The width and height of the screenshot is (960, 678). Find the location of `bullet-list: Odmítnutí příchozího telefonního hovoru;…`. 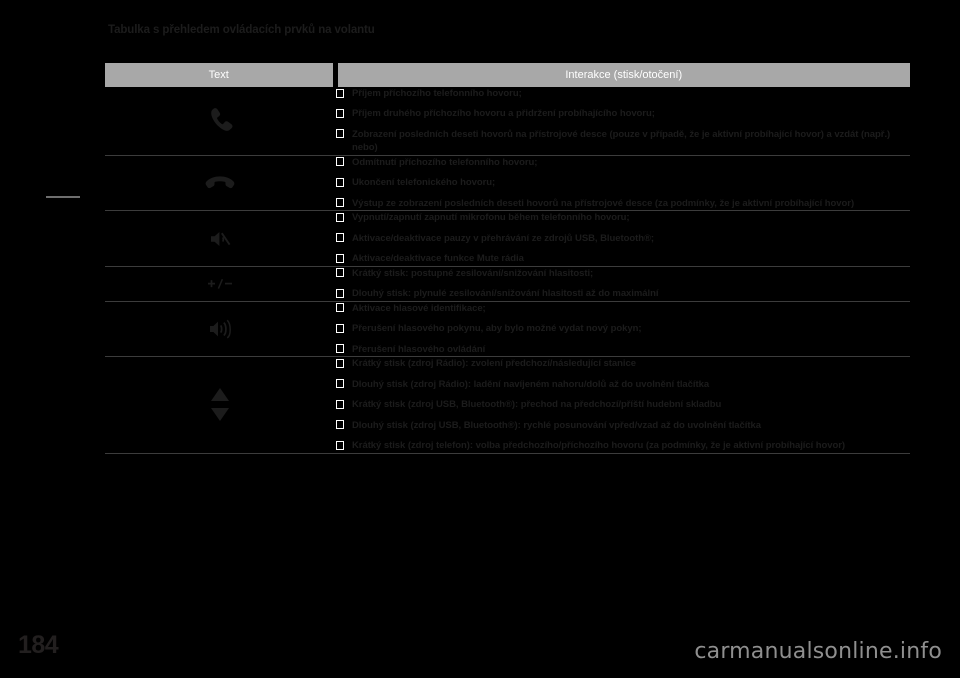

bullet-list: Odmítnutí příchozího telefonního hovoru;… is located at coordinates (622, 183).